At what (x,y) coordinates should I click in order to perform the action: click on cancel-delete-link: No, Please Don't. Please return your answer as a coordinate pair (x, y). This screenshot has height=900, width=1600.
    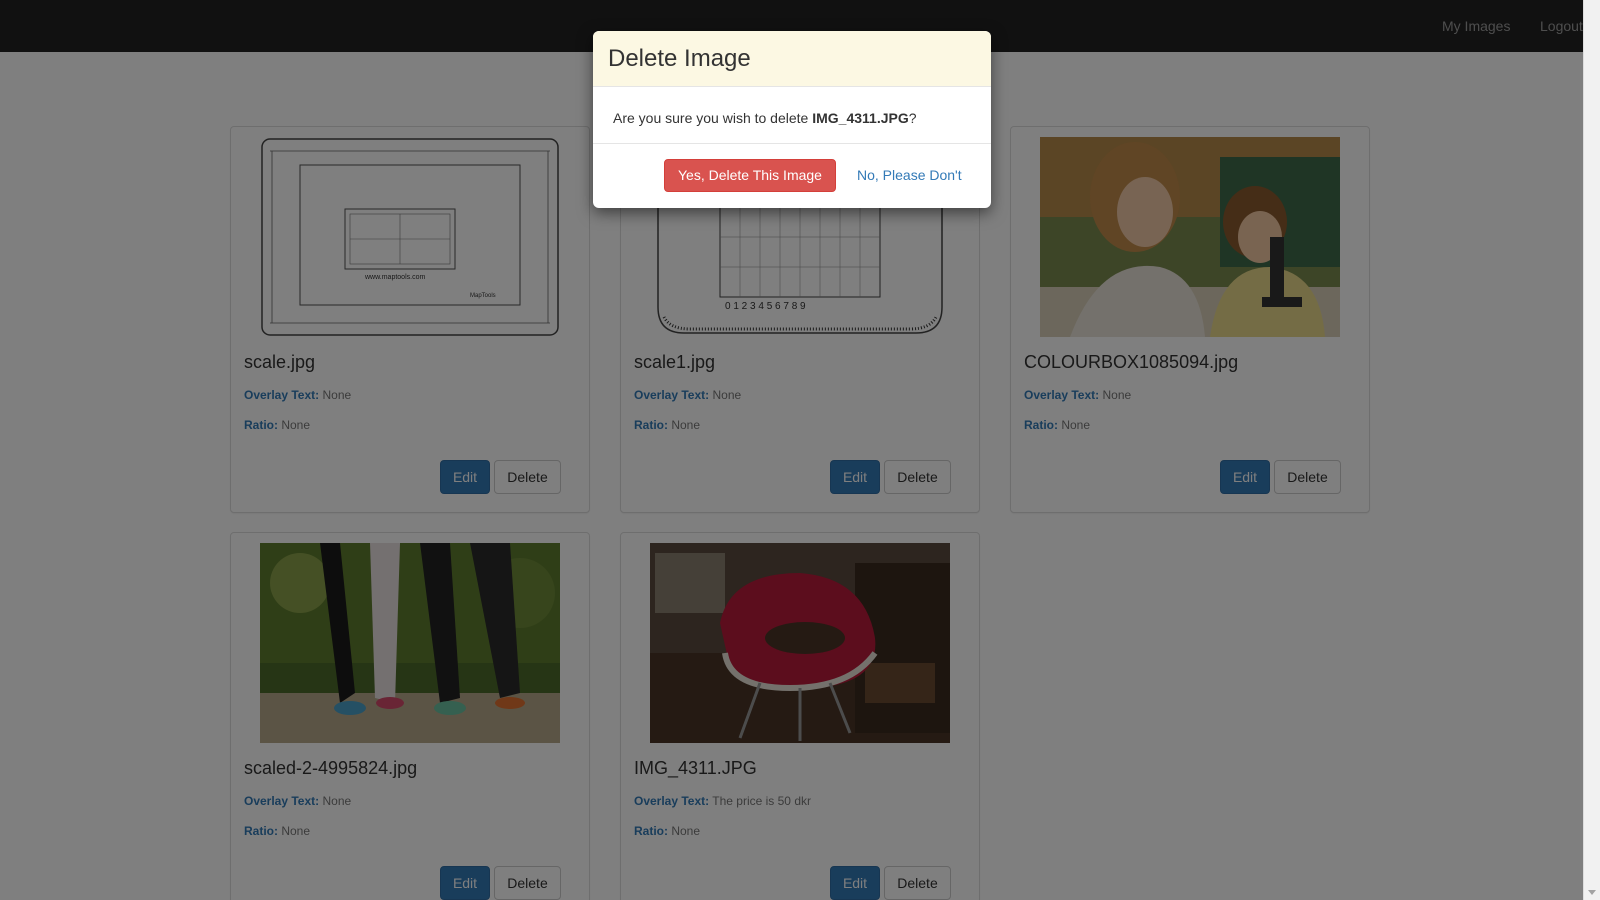
    Looking at the image, I should click on (909, 175).